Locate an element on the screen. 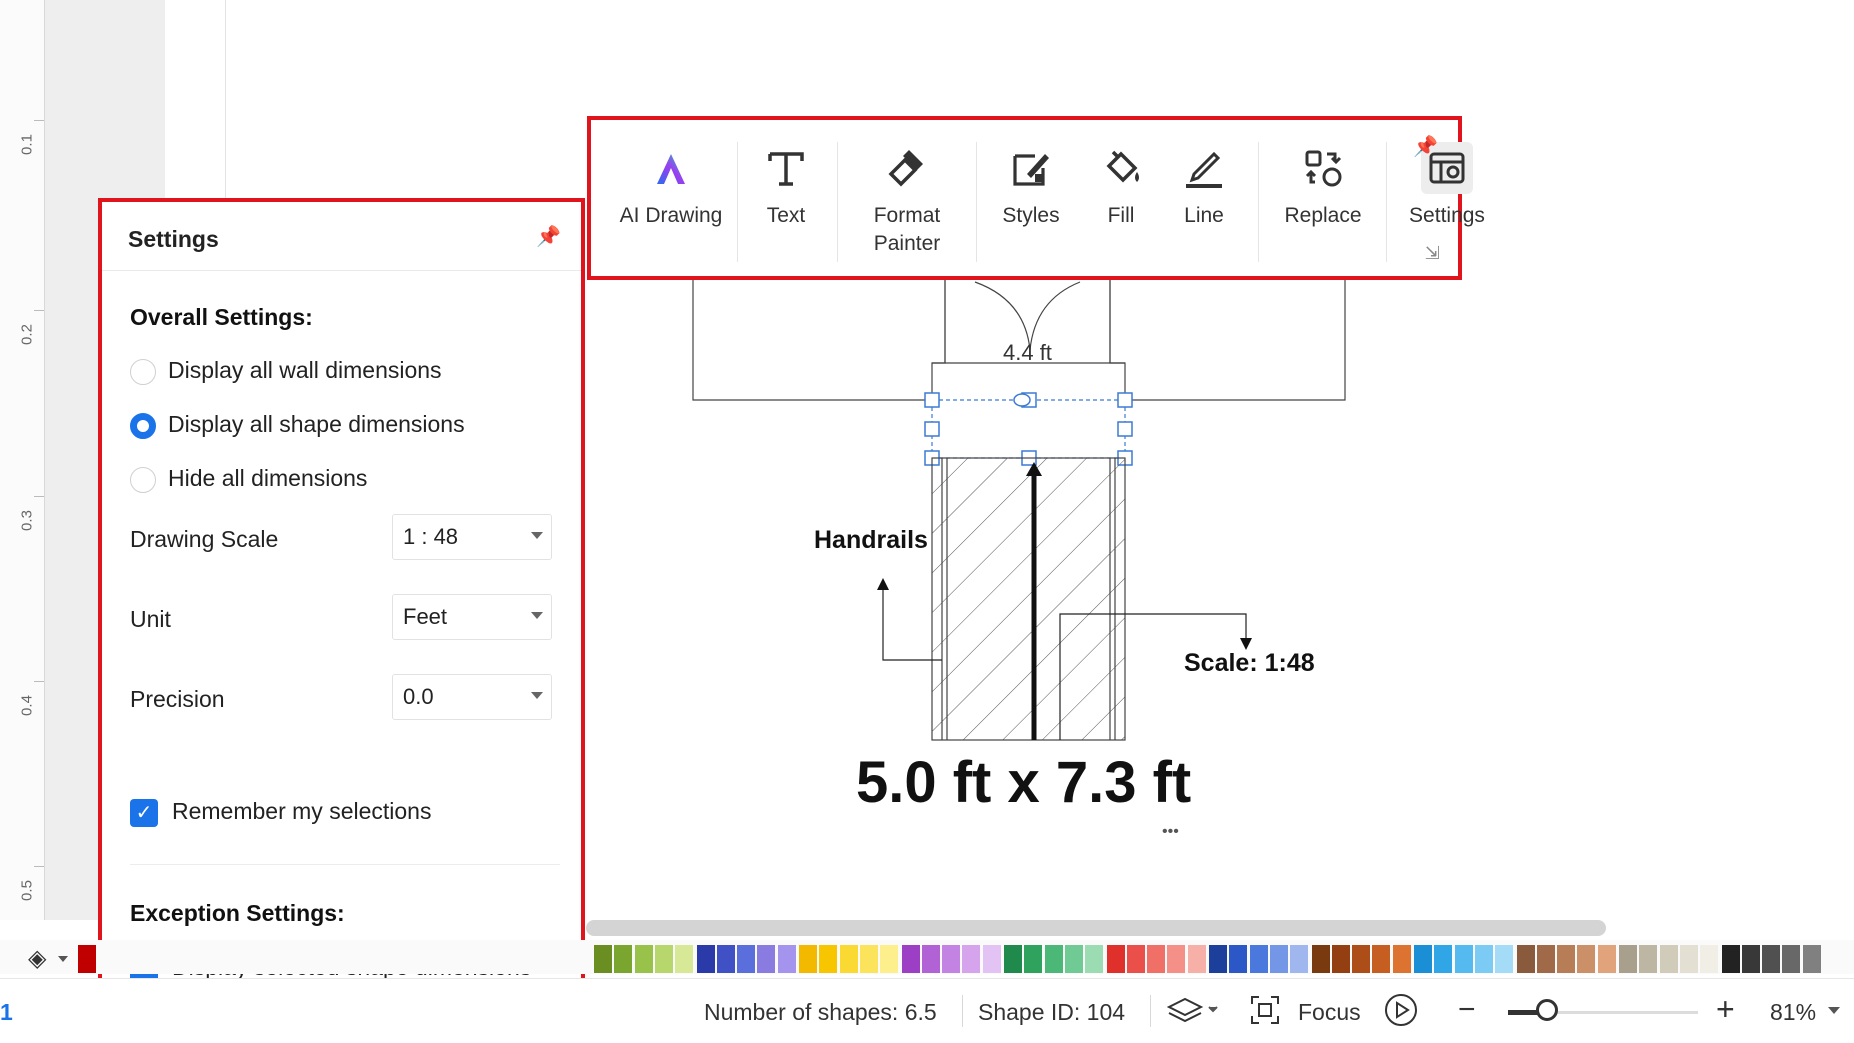 The height and width of the screenshot is (1043, 1854). replace-button: Replace is located at coordinates (1323, 185).